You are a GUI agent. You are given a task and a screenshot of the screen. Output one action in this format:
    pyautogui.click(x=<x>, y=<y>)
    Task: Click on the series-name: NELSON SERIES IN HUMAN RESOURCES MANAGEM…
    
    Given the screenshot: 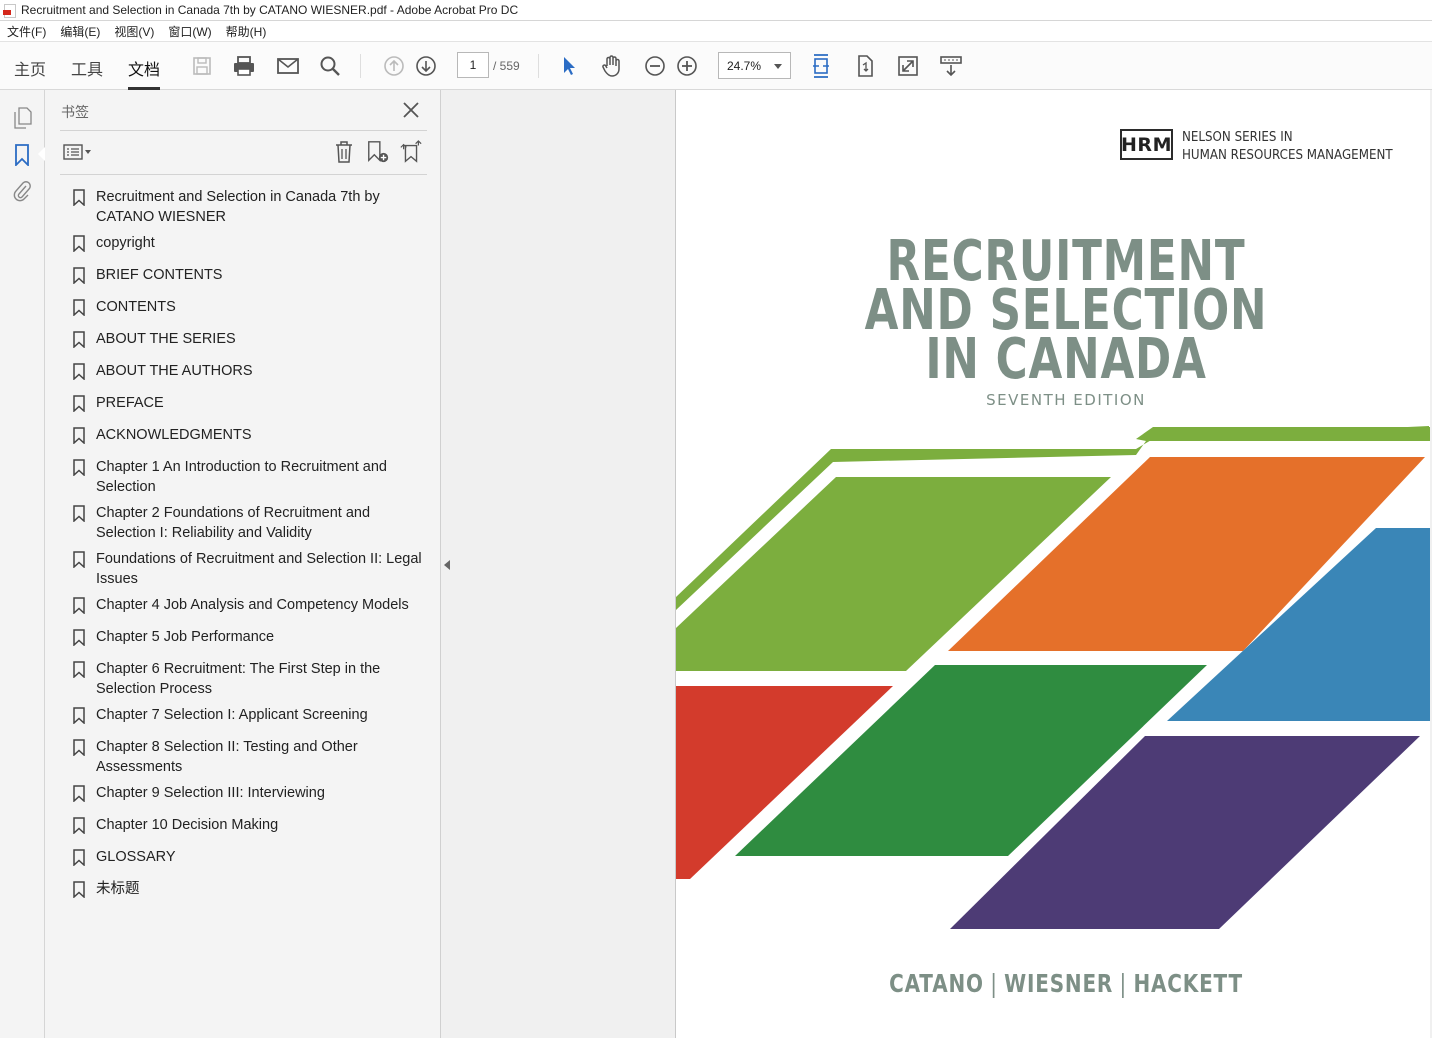 What is the action you would take?
    pyautogui.click(x=1287, y=146)
    